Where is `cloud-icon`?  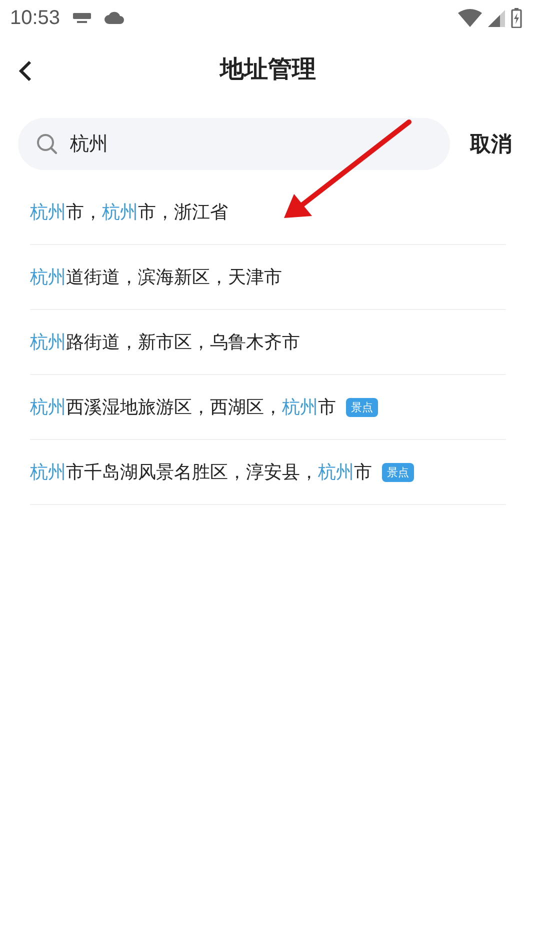 cloud-icon is located at coordinates (114, 18).